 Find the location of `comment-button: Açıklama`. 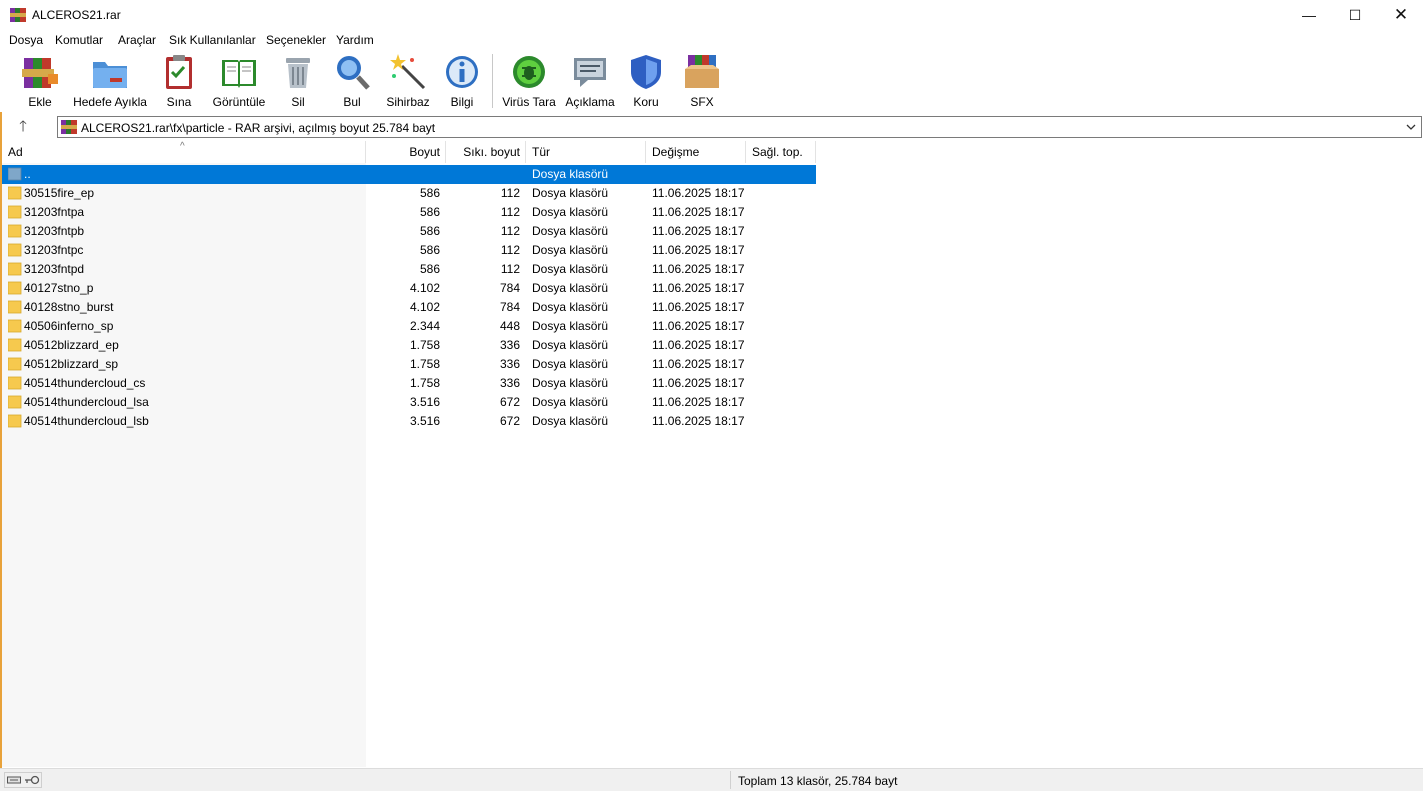

comment-button: Açıklama is located at coordinates (590, 81).